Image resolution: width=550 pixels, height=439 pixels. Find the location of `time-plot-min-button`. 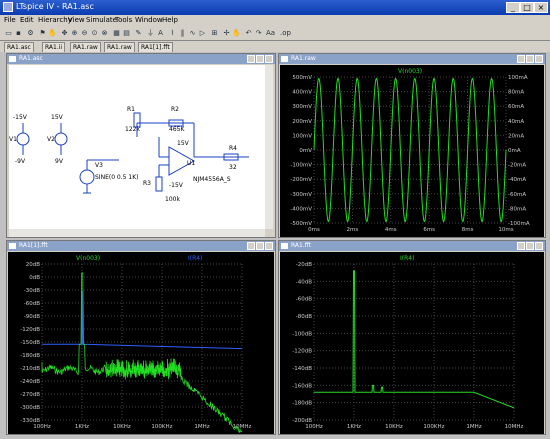

time-plot-min-button is located at coordinates (521, 59).